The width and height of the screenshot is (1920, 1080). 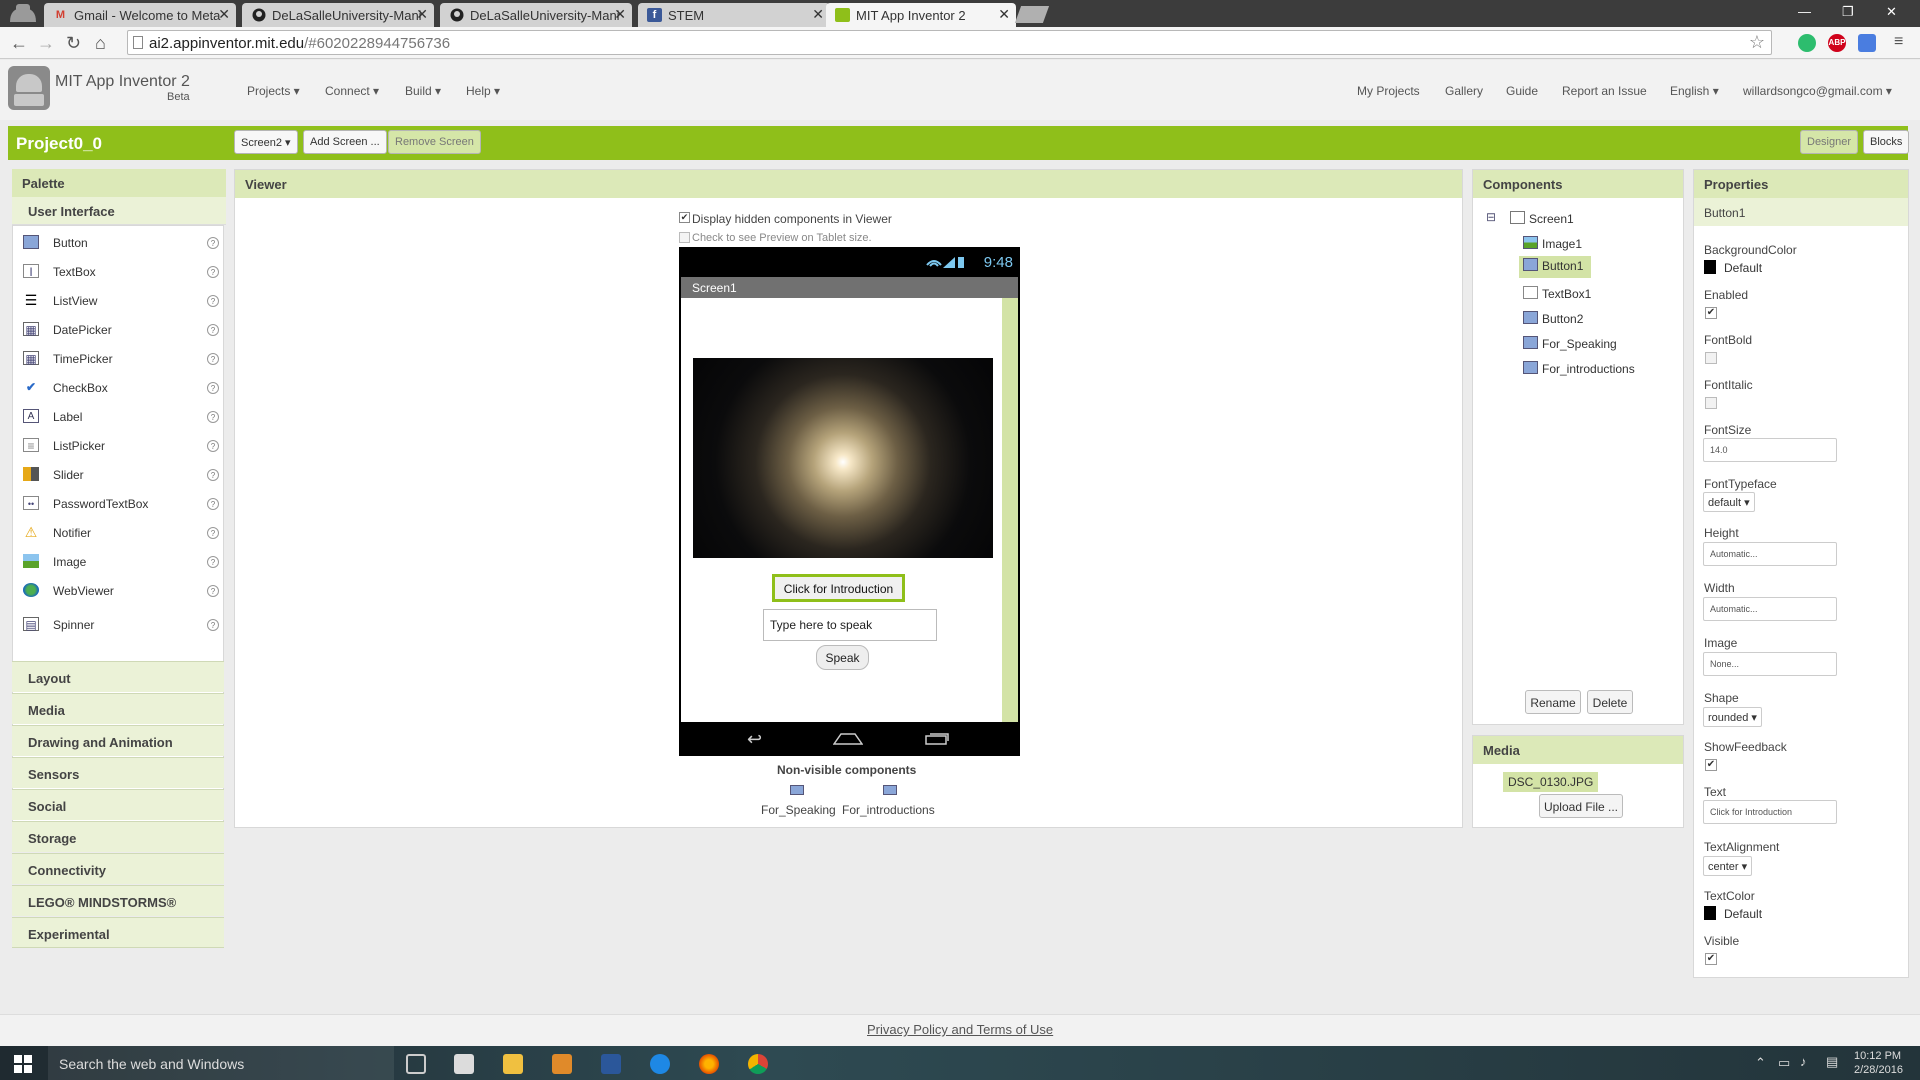 I want to click on media-file: DSC_0130.JPG, so click(x=1551, y=782).